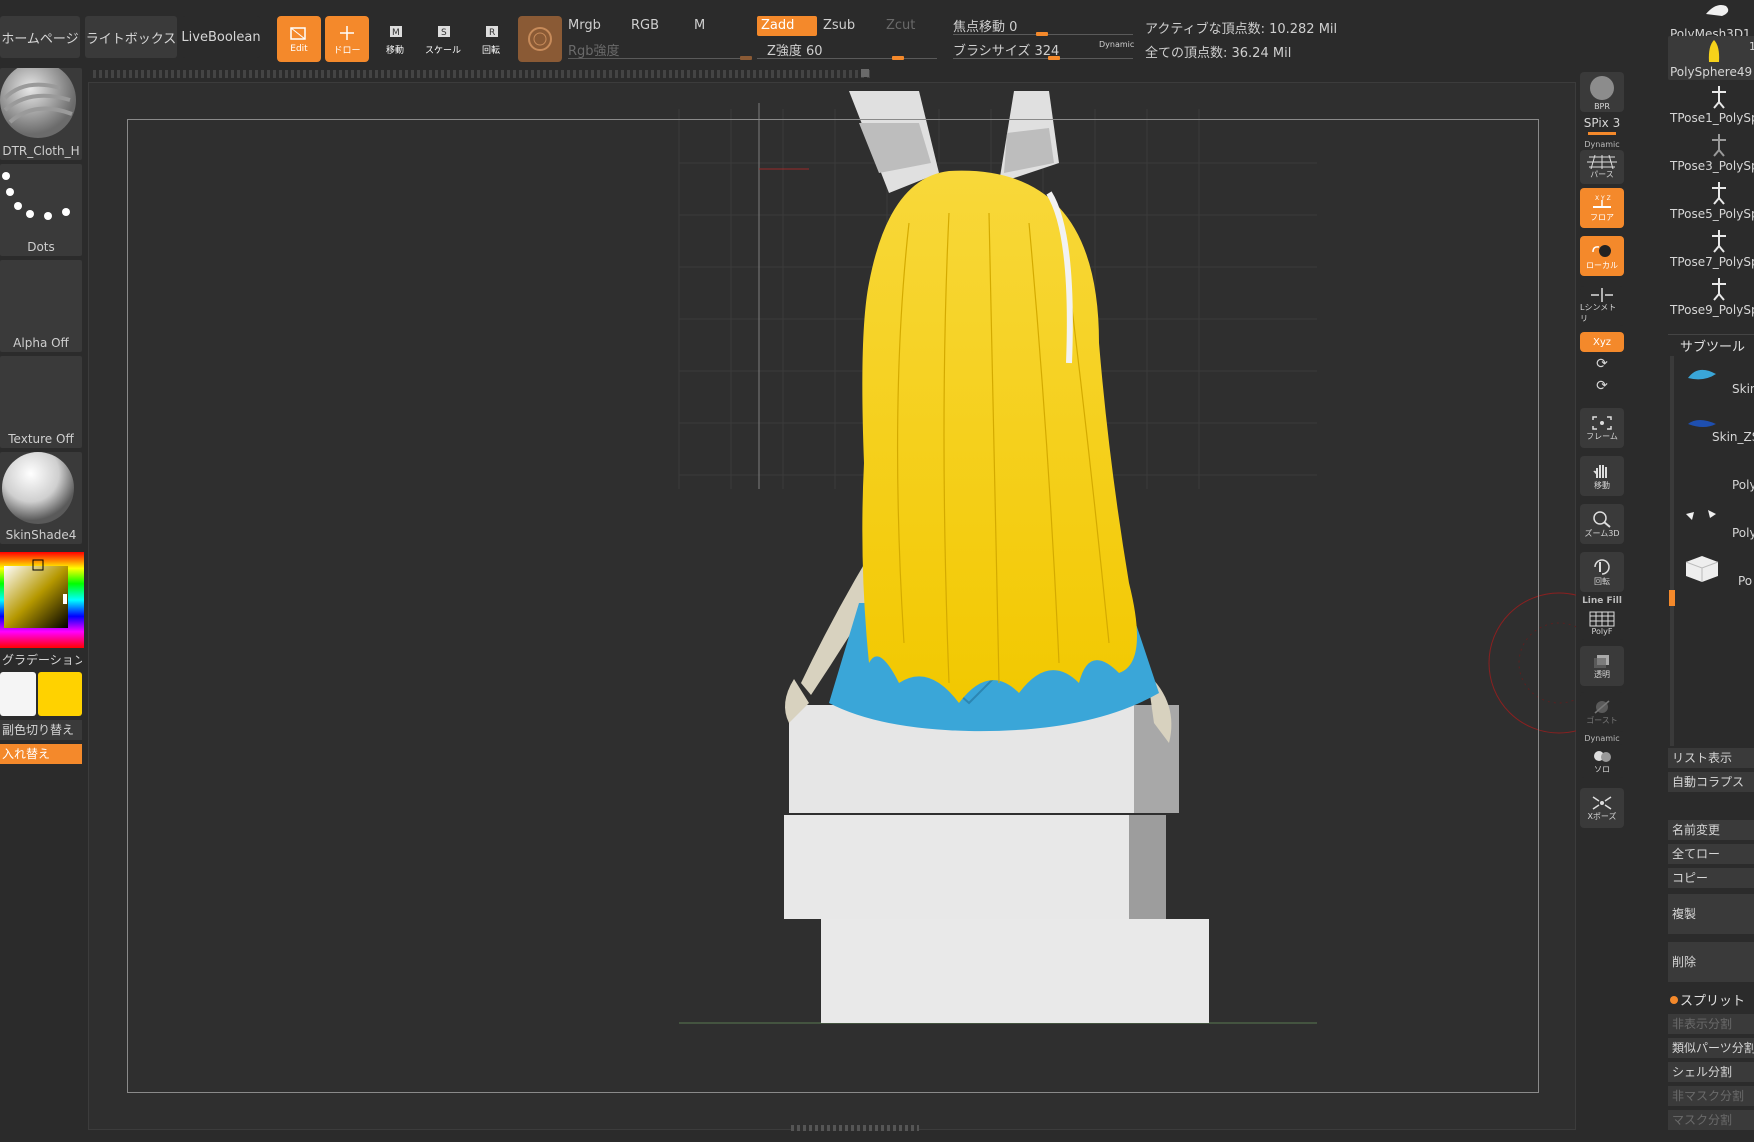 The height and width of the screenshot is (1142, 1754). I want to click on split-masked-button: マスク分割, so click(1711, 1120).